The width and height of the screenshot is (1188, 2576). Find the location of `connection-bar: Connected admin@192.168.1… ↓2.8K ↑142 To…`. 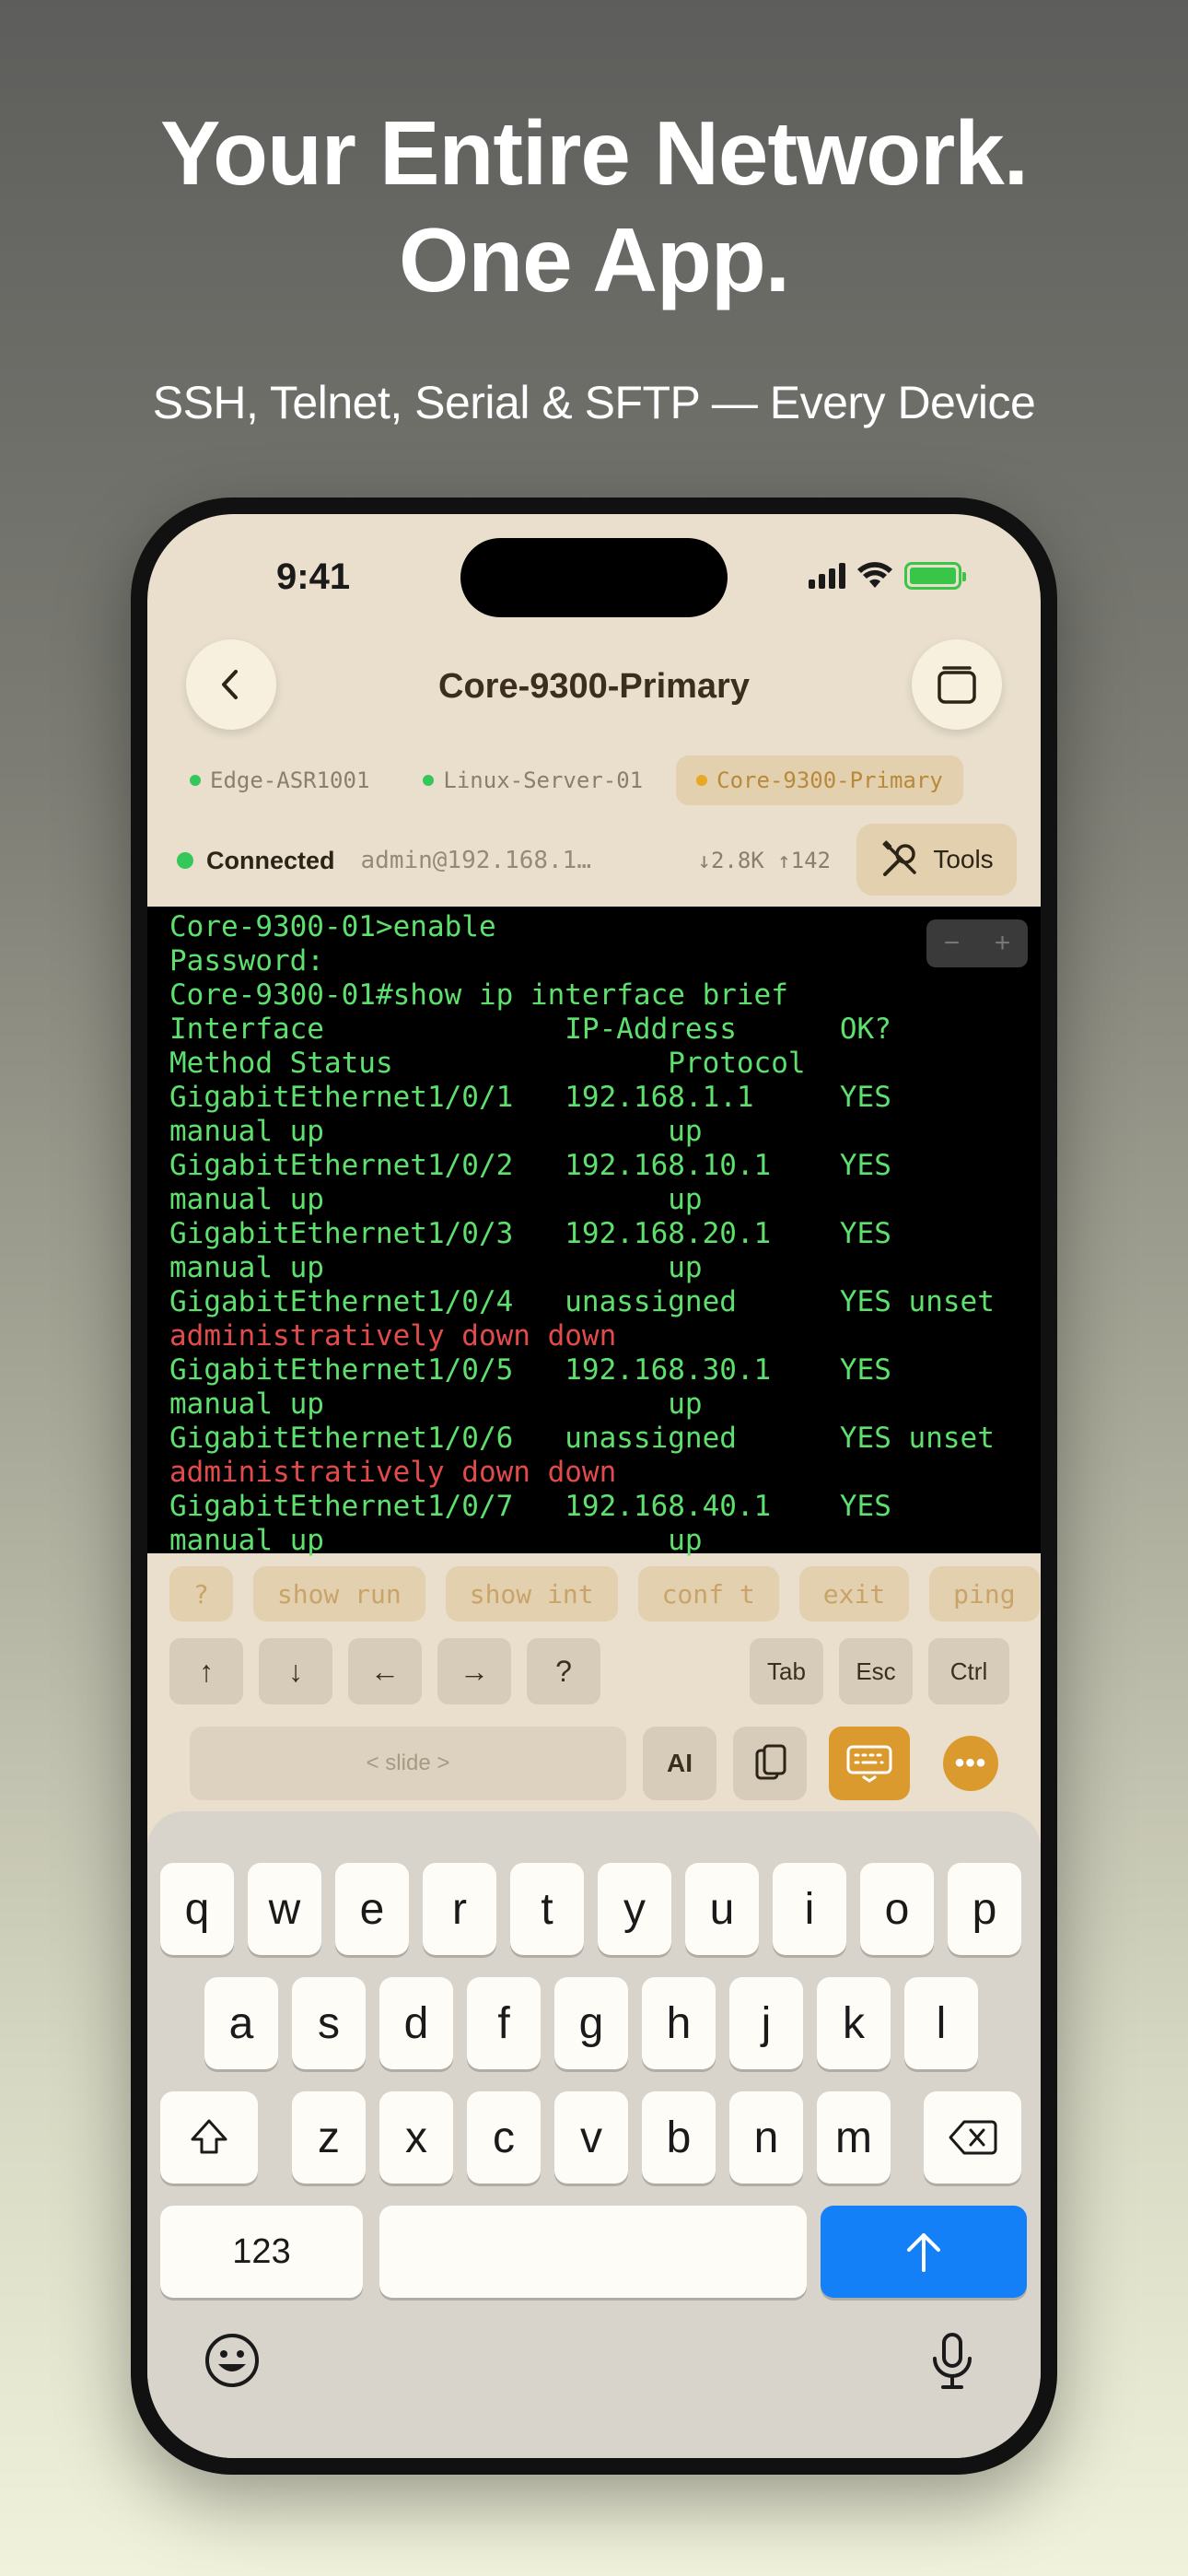

connection-bar: Connected admin@192.168.1… ↓2.8K ↑142 To… is located at coordinates (597, 860).